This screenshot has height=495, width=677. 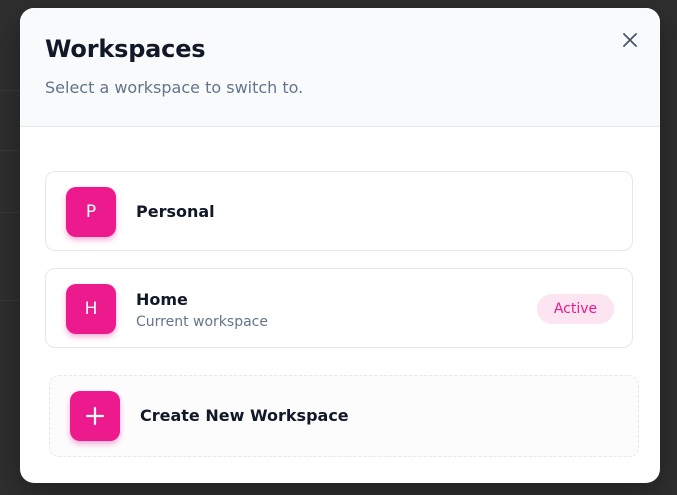 What do you see at coordinates (339, 211) in the screenshot?
I see `workspace-item-personal: P Personal` at bounding box center [339, 211].